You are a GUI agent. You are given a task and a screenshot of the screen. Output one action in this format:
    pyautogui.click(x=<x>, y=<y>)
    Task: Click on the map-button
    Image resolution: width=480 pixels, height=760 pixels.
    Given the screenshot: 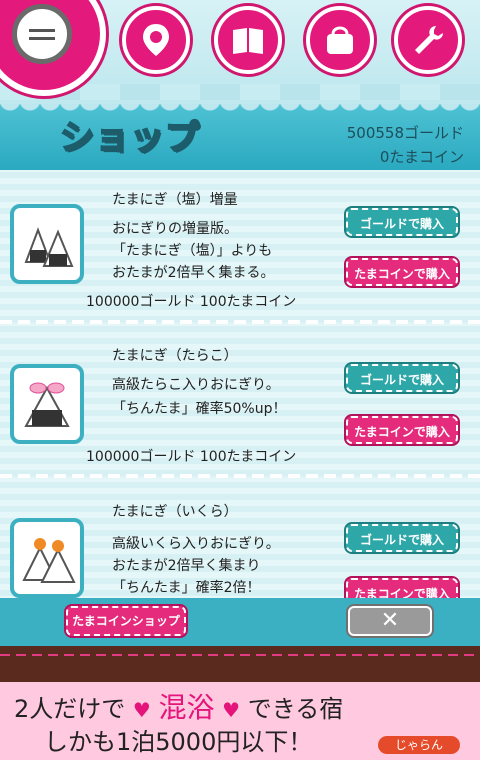 What is the action you would take?
    pyautogui.click(x=156, y=40)
    